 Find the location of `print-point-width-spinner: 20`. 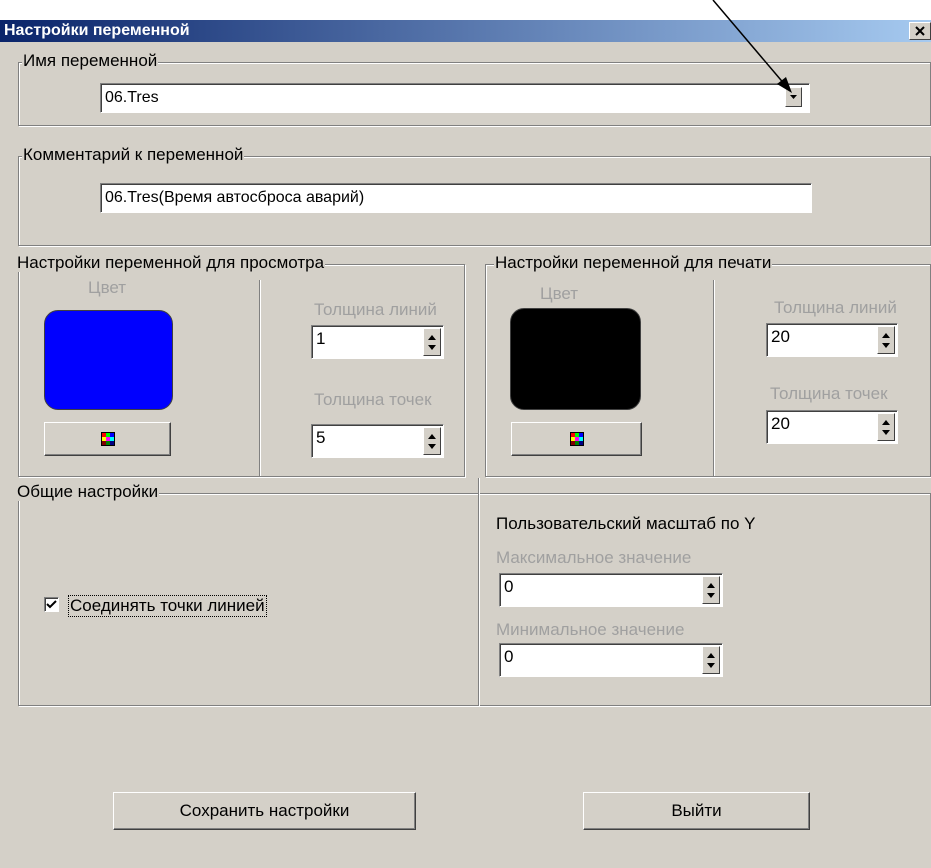

print-point-width-spinner: 20 is located at coordinates (832, 427).